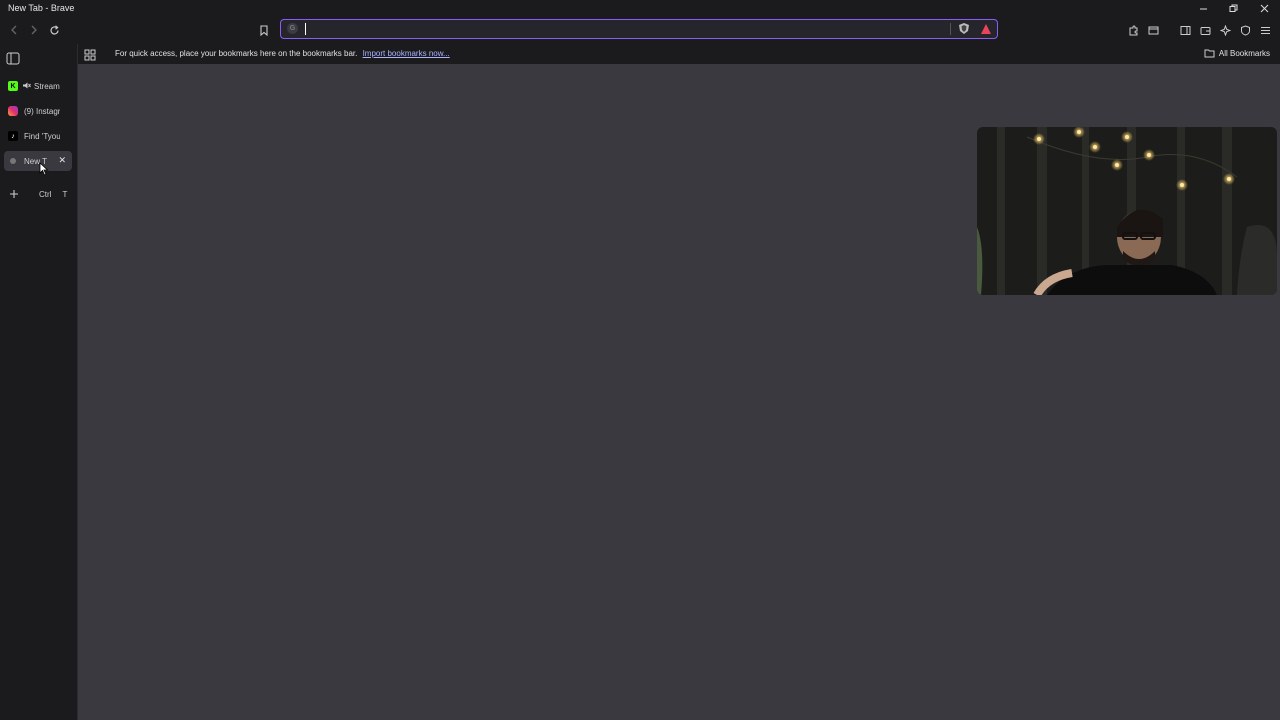  I want to click on close-icon, so click(1264, 8).